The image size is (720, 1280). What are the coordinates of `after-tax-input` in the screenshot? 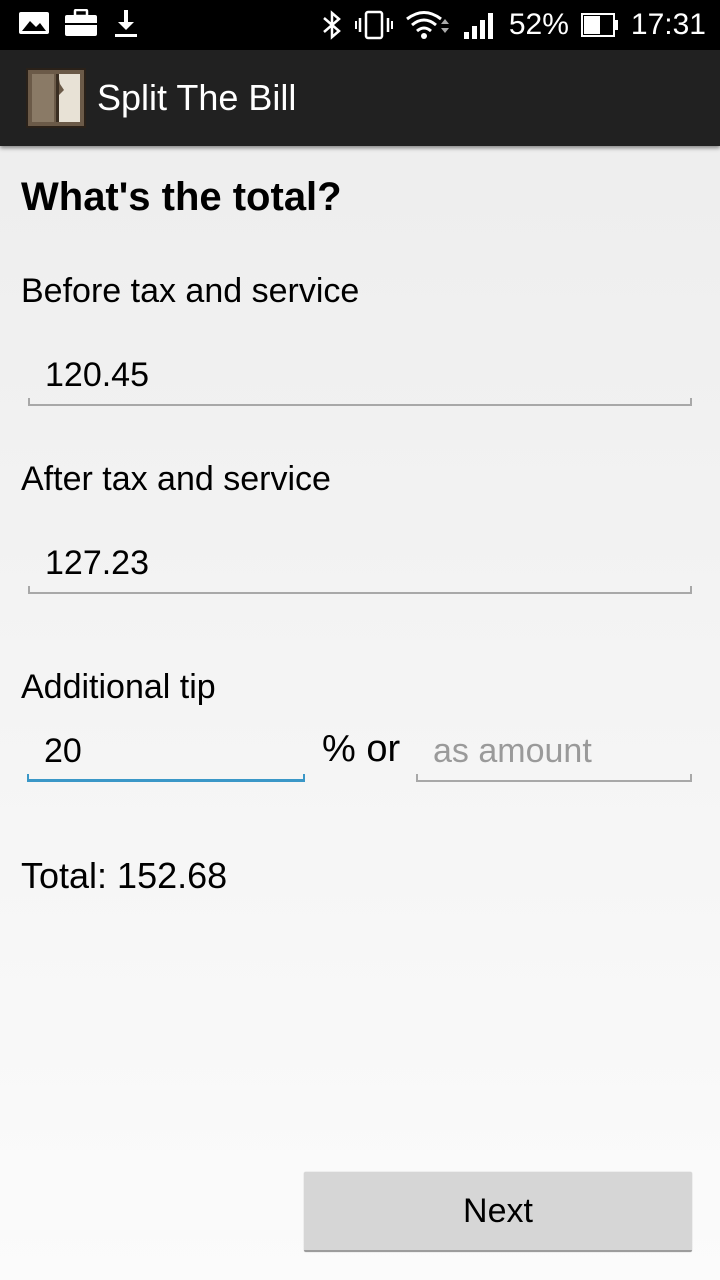 It's located at (360, 563).